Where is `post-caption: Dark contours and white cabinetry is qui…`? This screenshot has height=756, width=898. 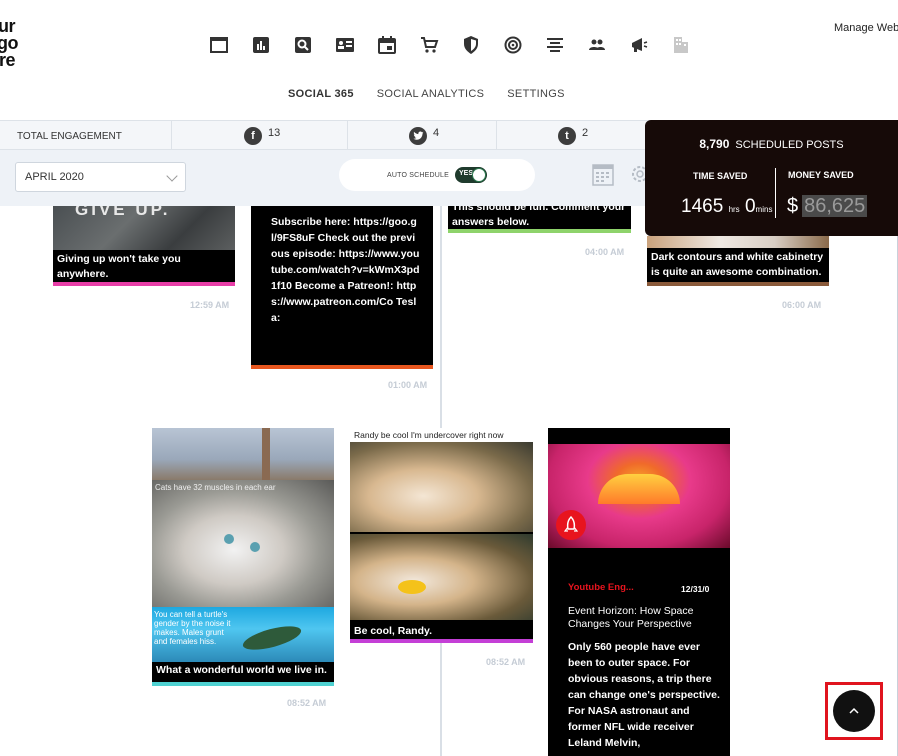 post-caption: Dark contours and white cabinetry is qui… is located at coordinates (737, 264).